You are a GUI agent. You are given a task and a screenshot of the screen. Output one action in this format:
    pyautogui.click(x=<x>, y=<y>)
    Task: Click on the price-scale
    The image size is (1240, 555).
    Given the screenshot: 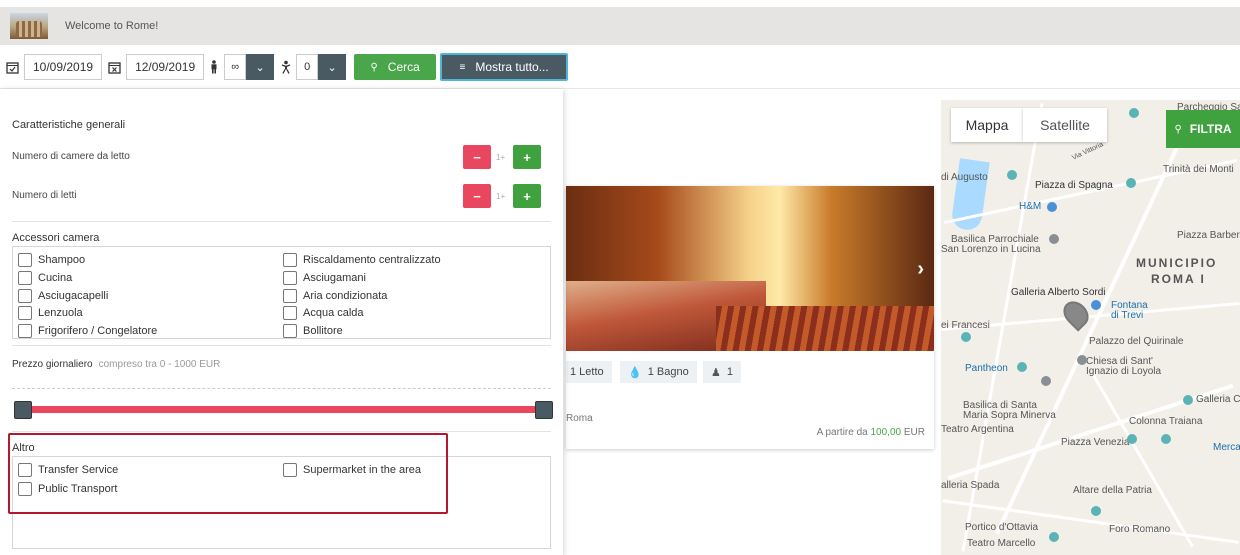 What is the action you would take?
    pyautogui.click(x=281, y=388)
    